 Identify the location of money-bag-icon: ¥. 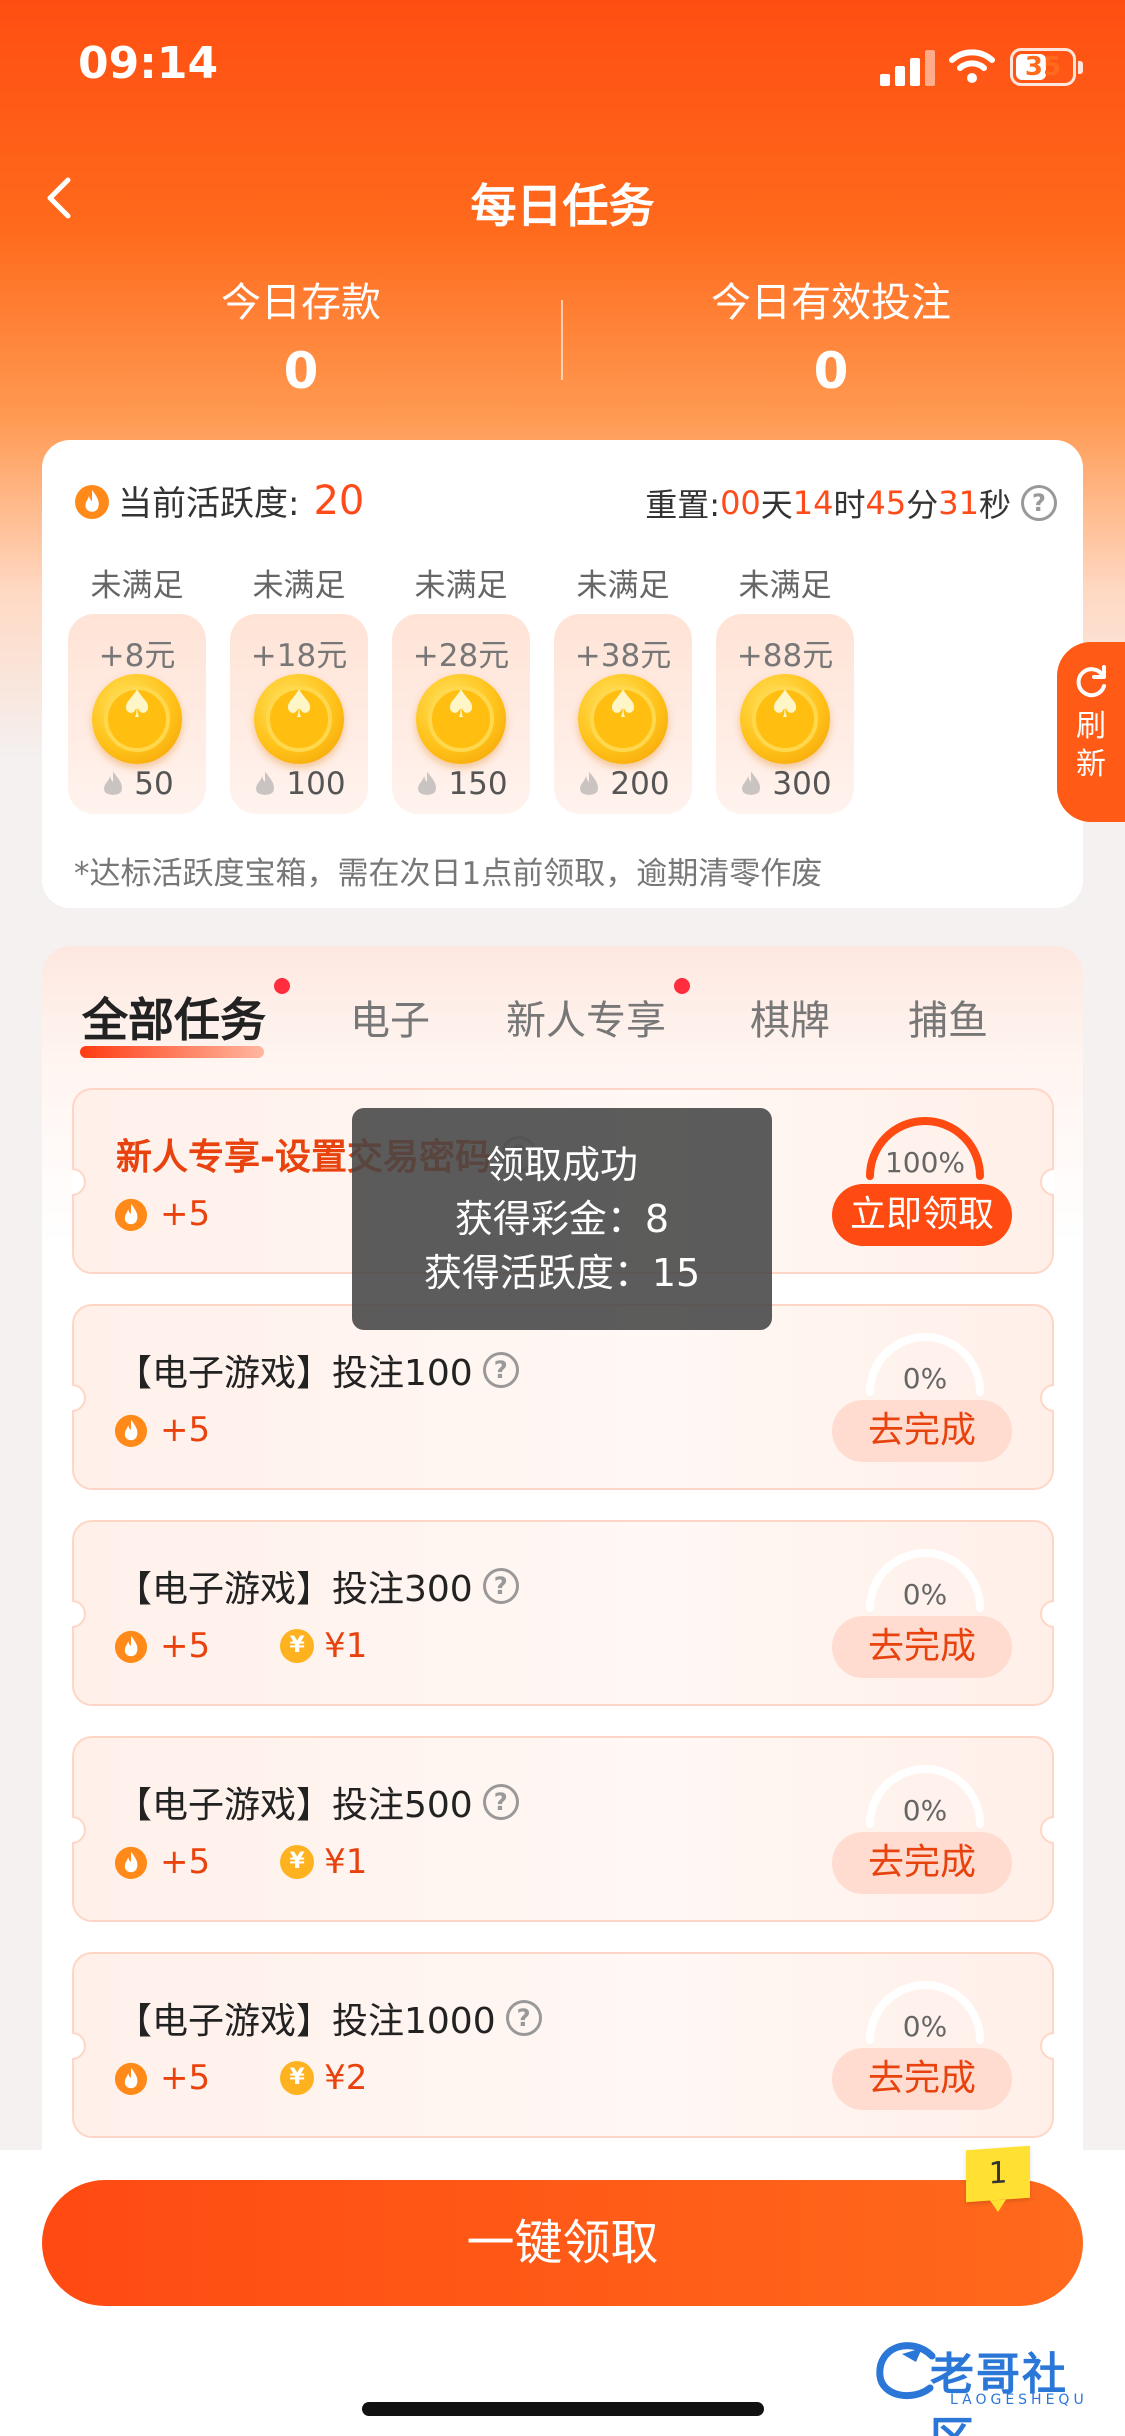
(297, 2078).